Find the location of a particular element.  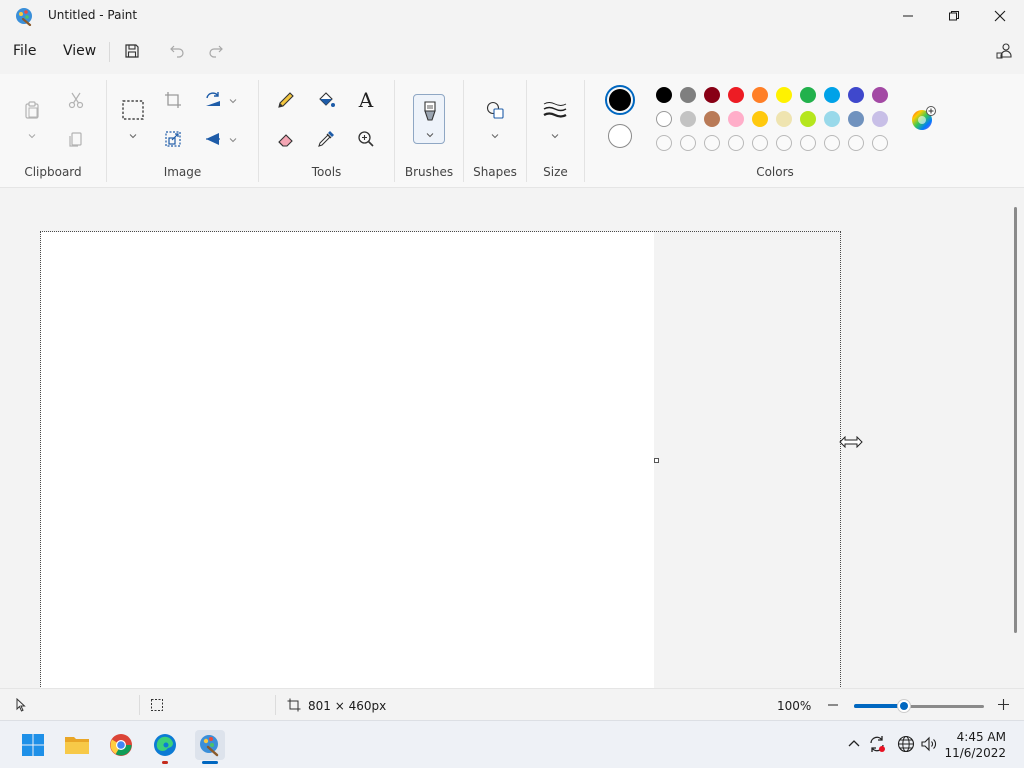

view-menu: View is located at coordinates (79, 51).